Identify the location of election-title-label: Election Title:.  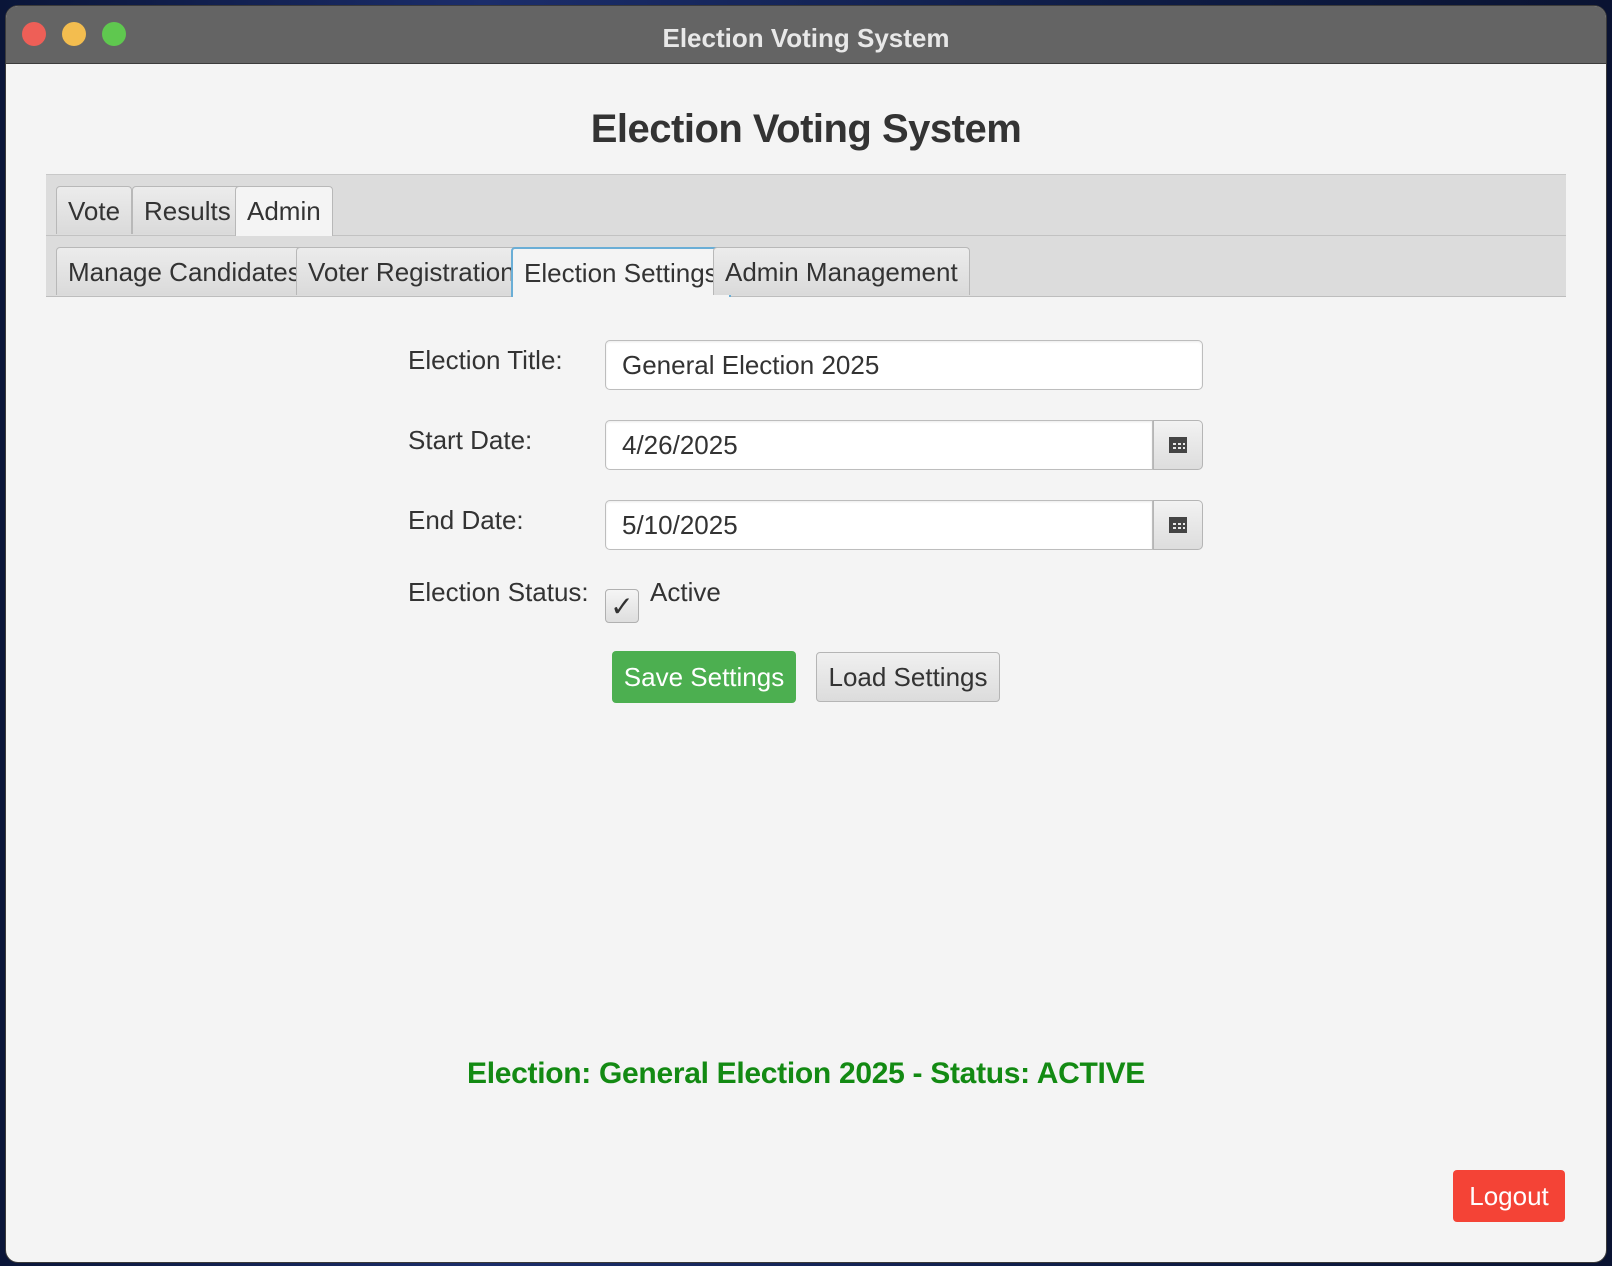
(485, 360).